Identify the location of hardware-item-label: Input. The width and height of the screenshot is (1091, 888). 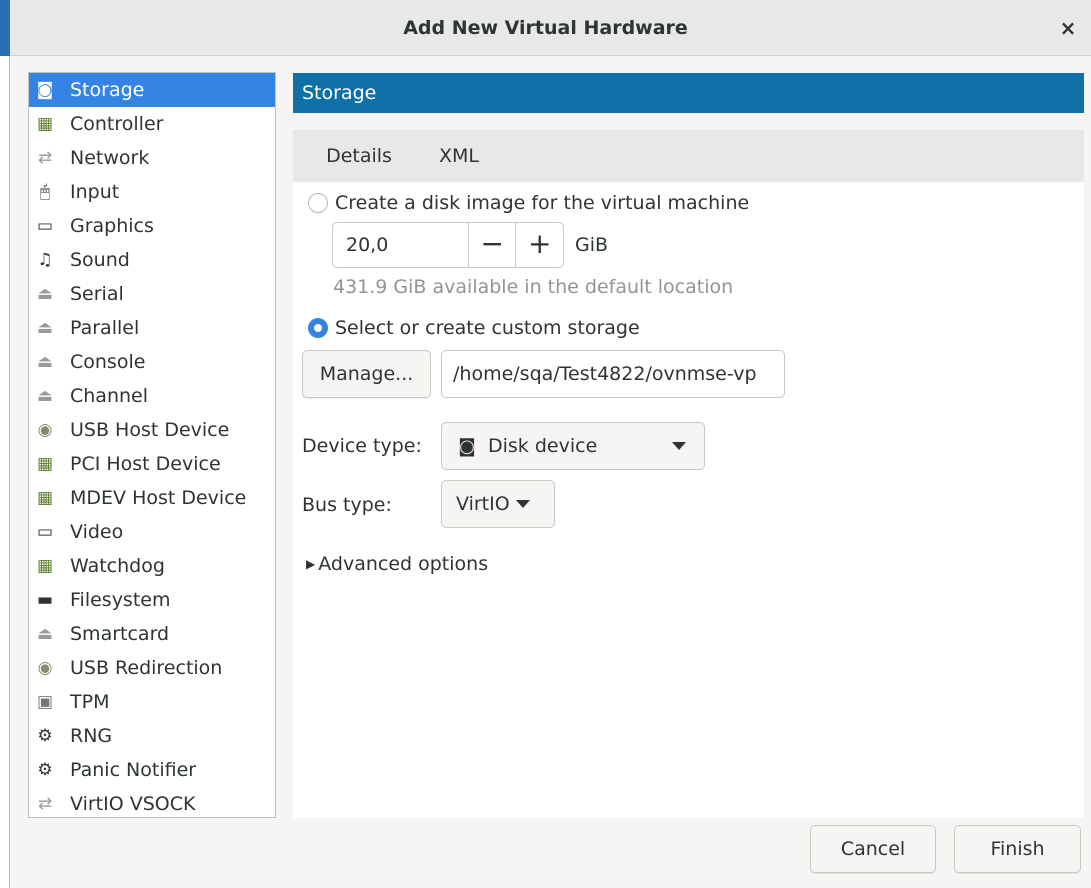
(95, 192).